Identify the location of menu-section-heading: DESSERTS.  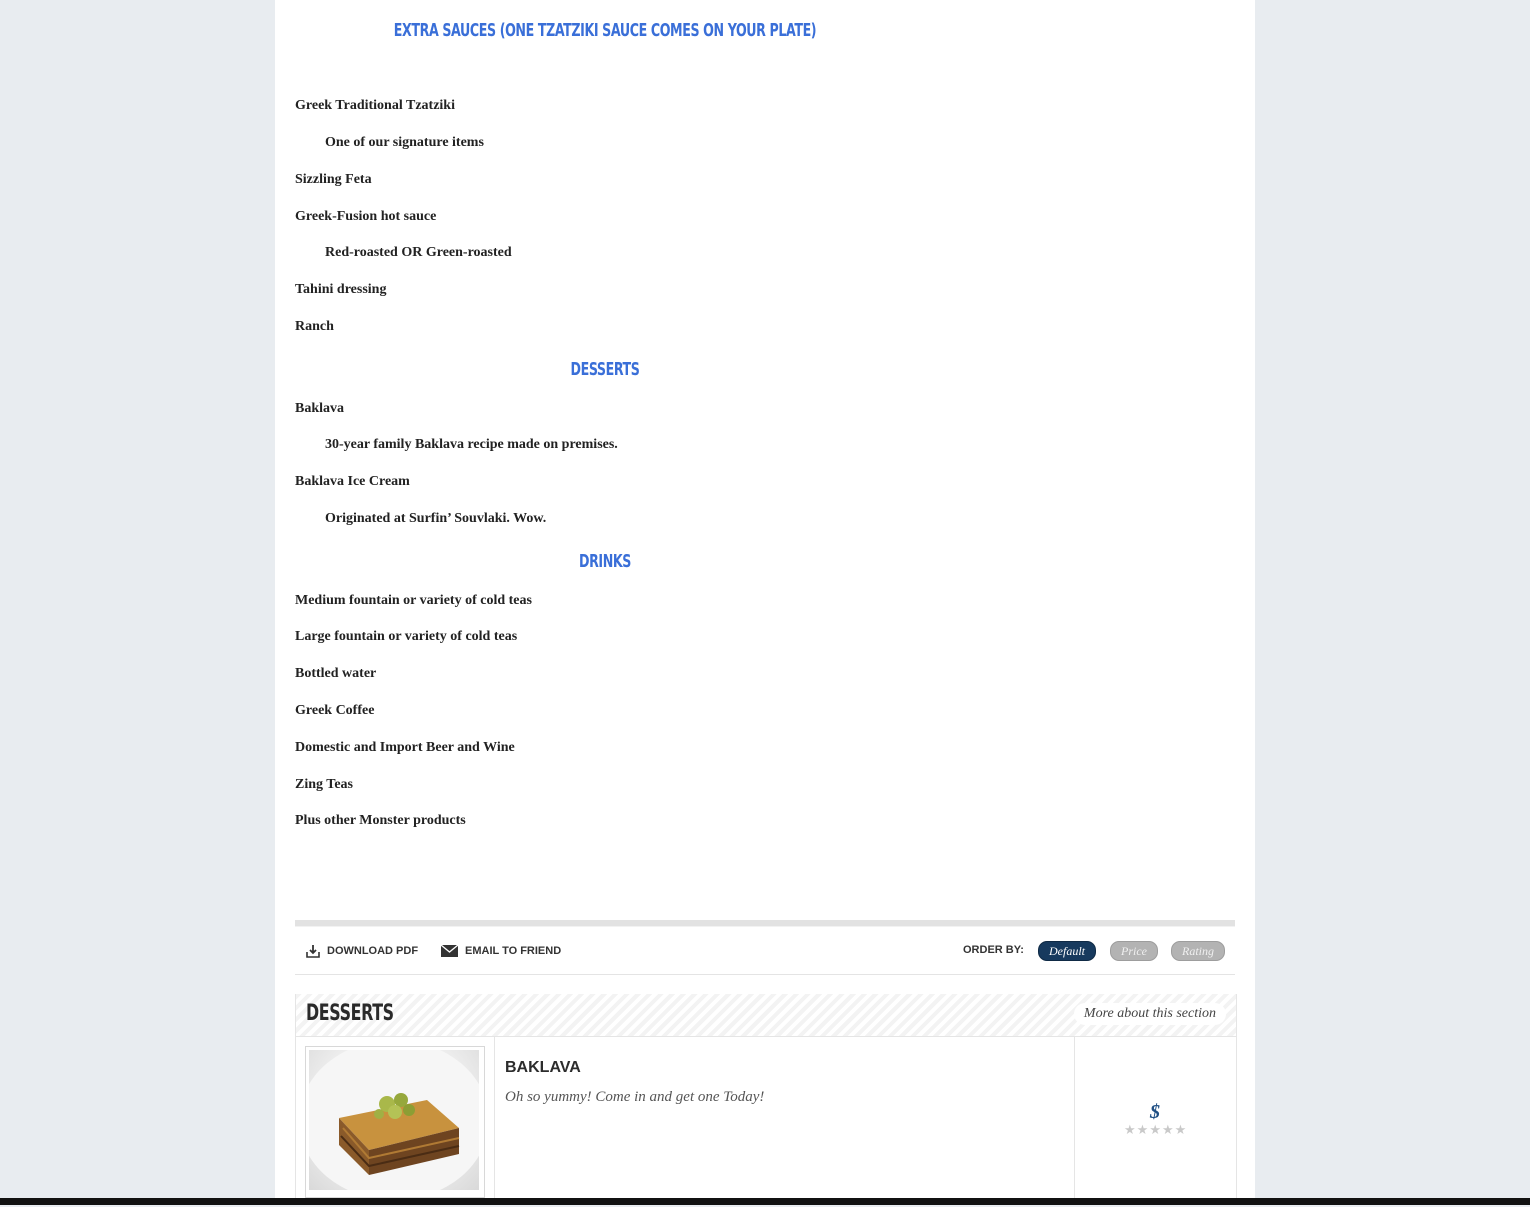
(605, 369).